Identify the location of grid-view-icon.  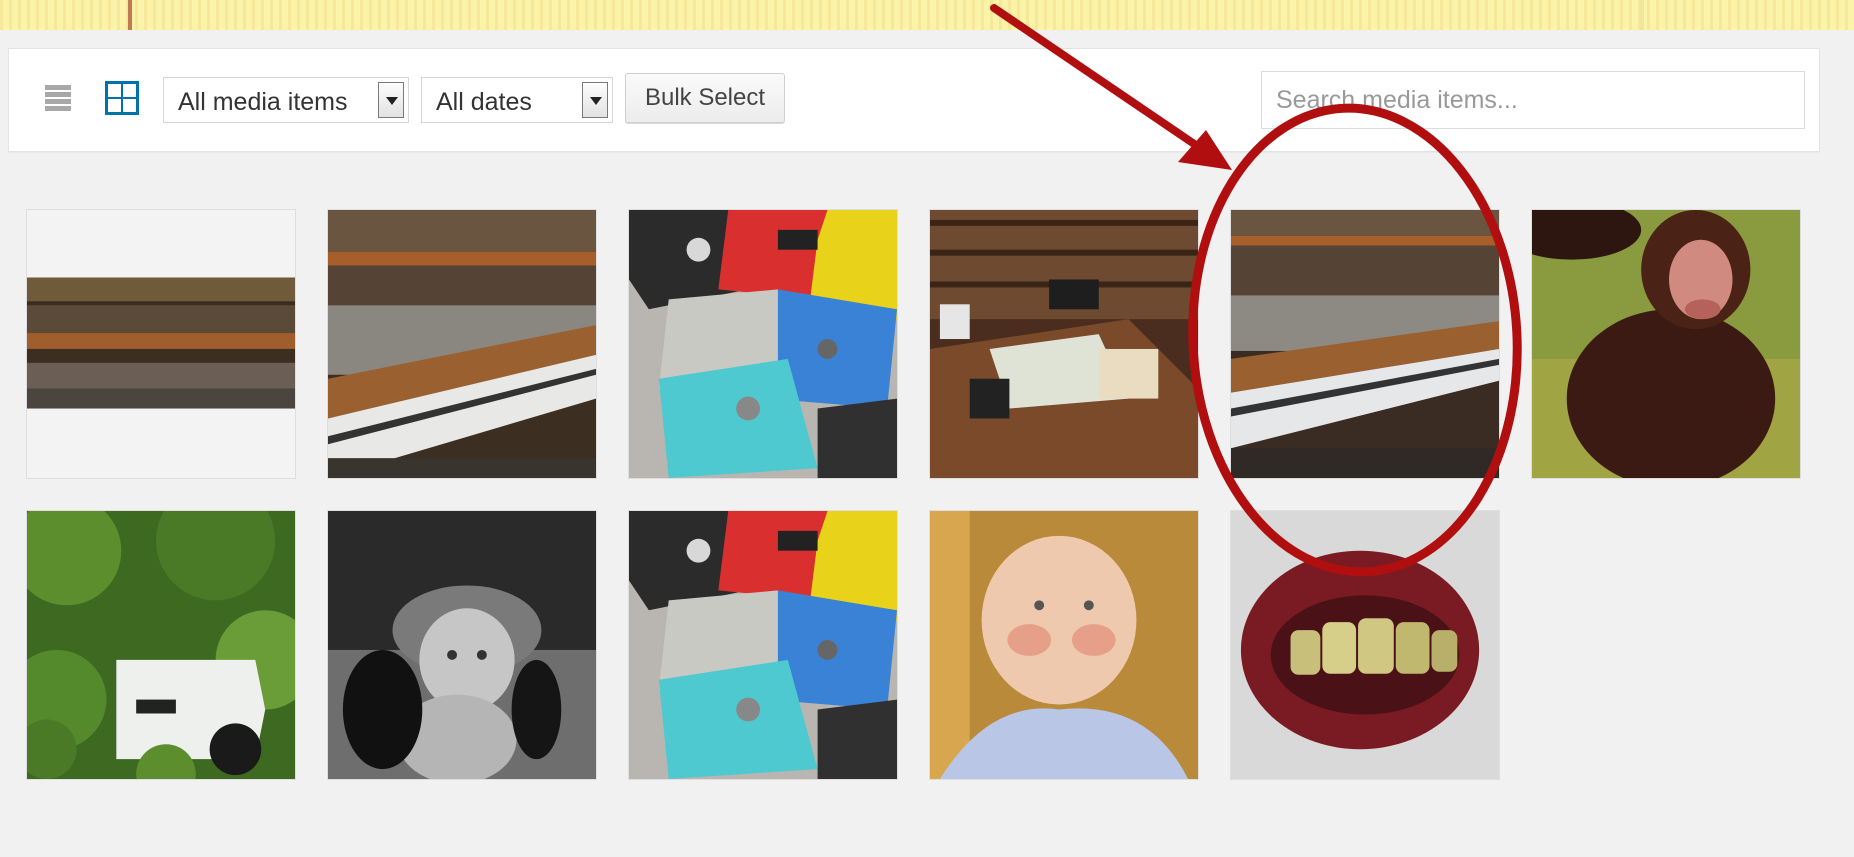
(122, 98).